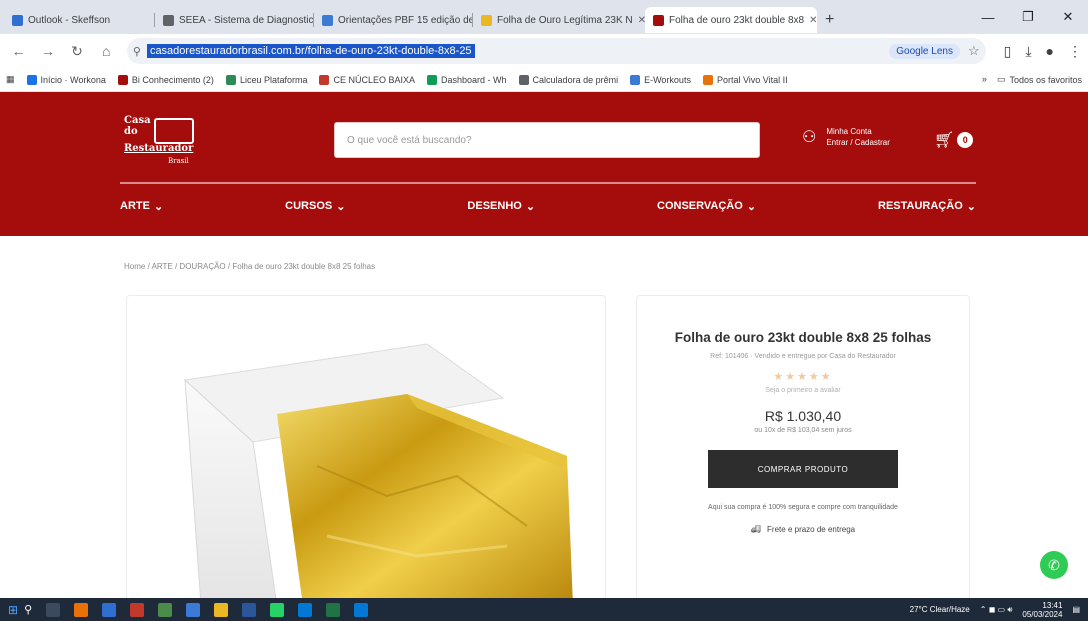 This screenshot has width=1088, height=621. What do you see at coordinates (106, 51) in the screenshot?
I see `home-button: ⌂` at bounding box center [106, 51].